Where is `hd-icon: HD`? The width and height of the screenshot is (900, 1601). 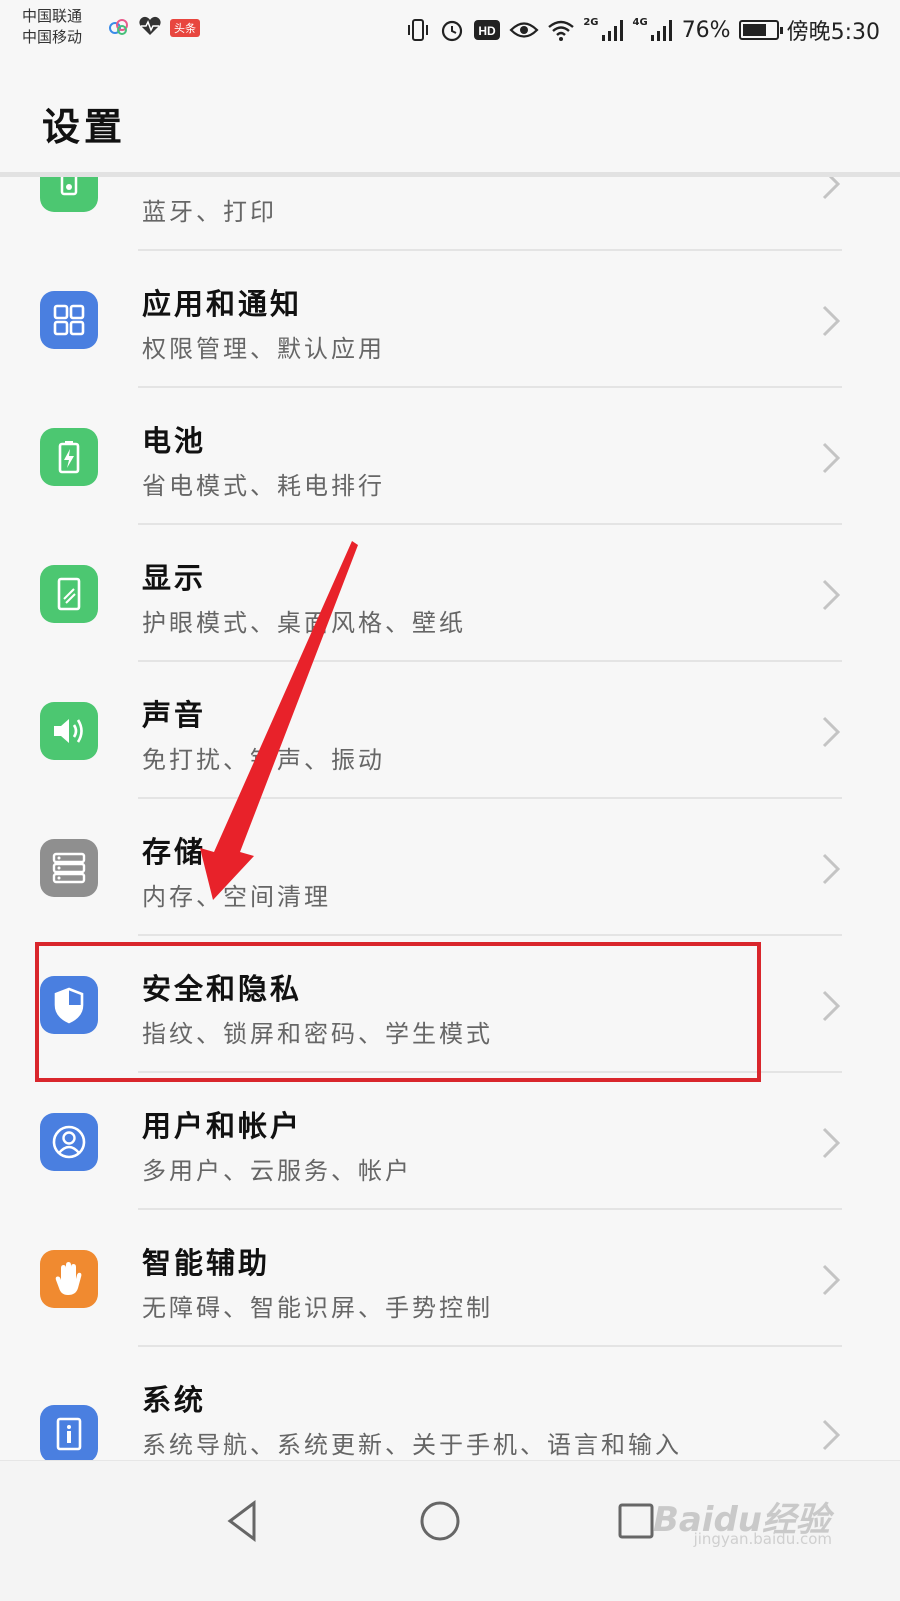
hd-icon: HD is located at coordinates (487, 30).